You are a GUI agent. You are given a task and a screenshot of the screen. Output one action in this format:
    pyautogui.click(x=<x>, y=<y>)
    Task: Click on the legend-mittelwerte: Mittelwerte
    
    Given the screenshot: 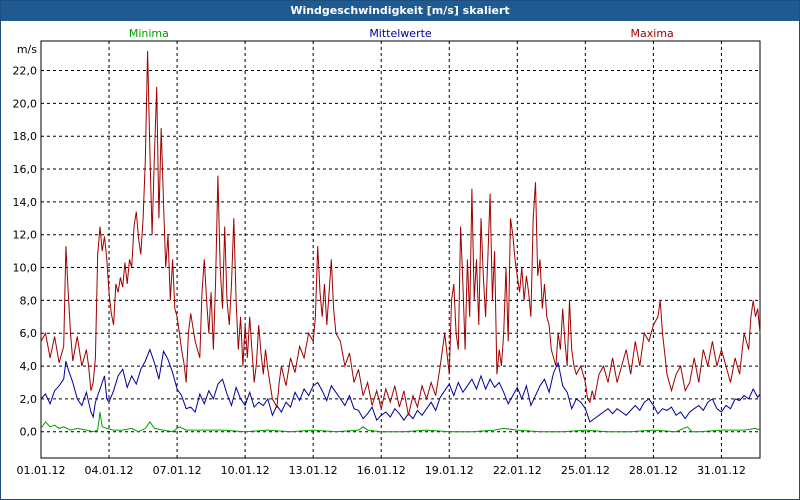 What is the action you would take?
    pyautogui.click(x=400, y=33)
    